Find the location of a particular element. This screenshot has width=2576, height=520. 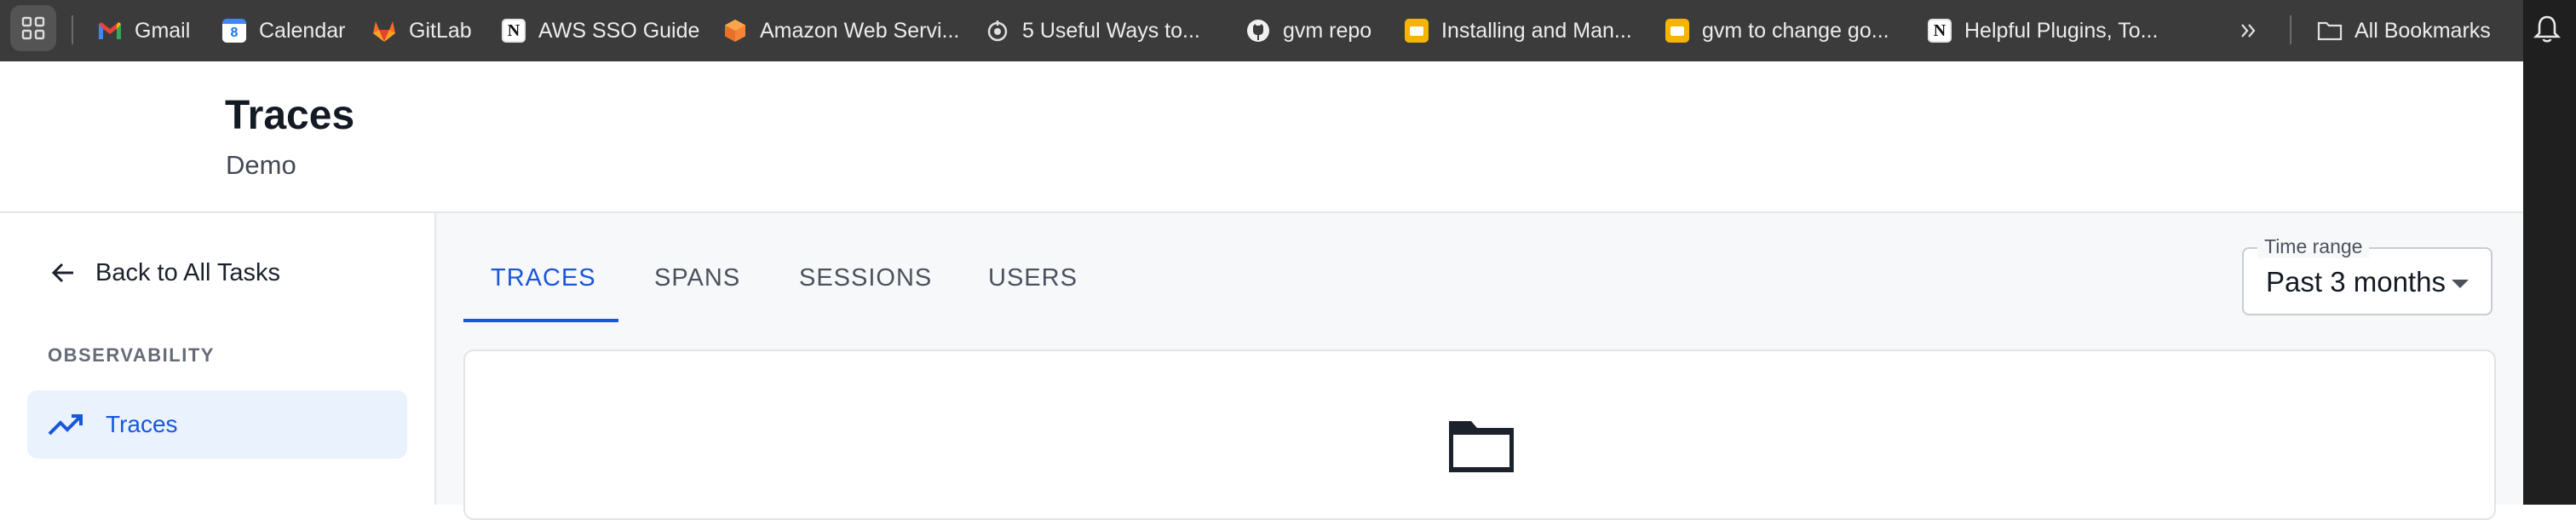

page-title: Traces is located at coordinates (290, 115).